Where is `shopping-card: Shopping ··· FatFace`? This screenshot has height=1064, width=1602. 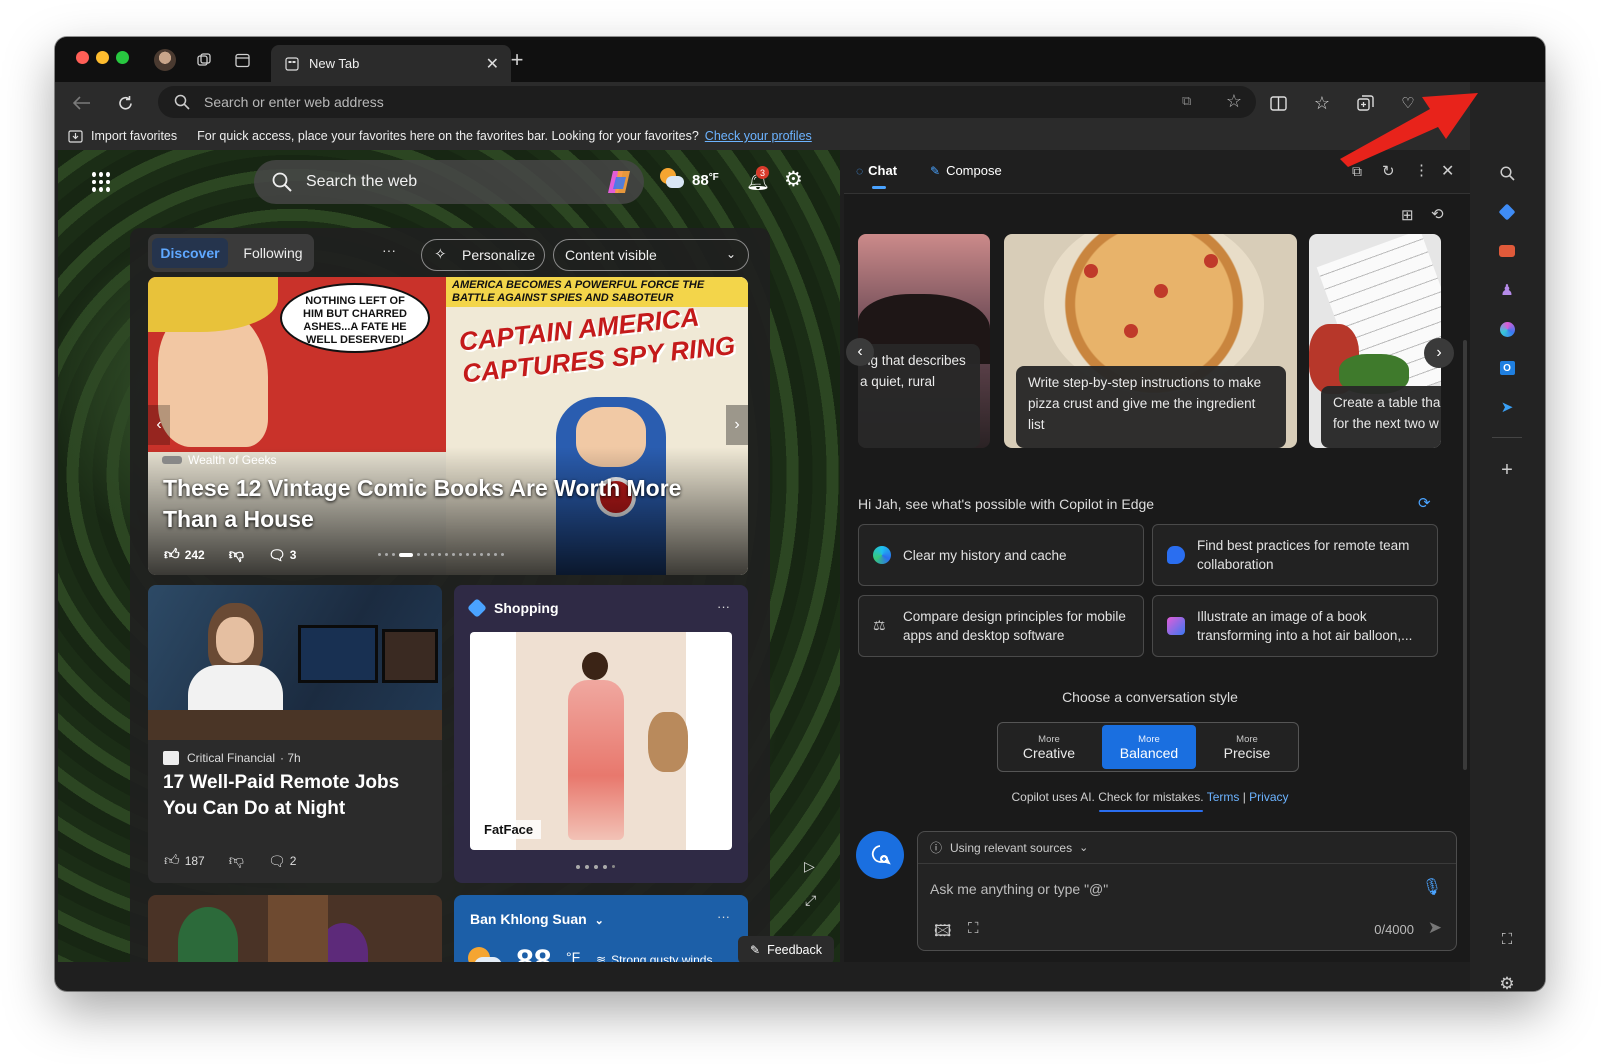
shopping-card: Shopping ··· FatFace is located at coordinates (601, 734).